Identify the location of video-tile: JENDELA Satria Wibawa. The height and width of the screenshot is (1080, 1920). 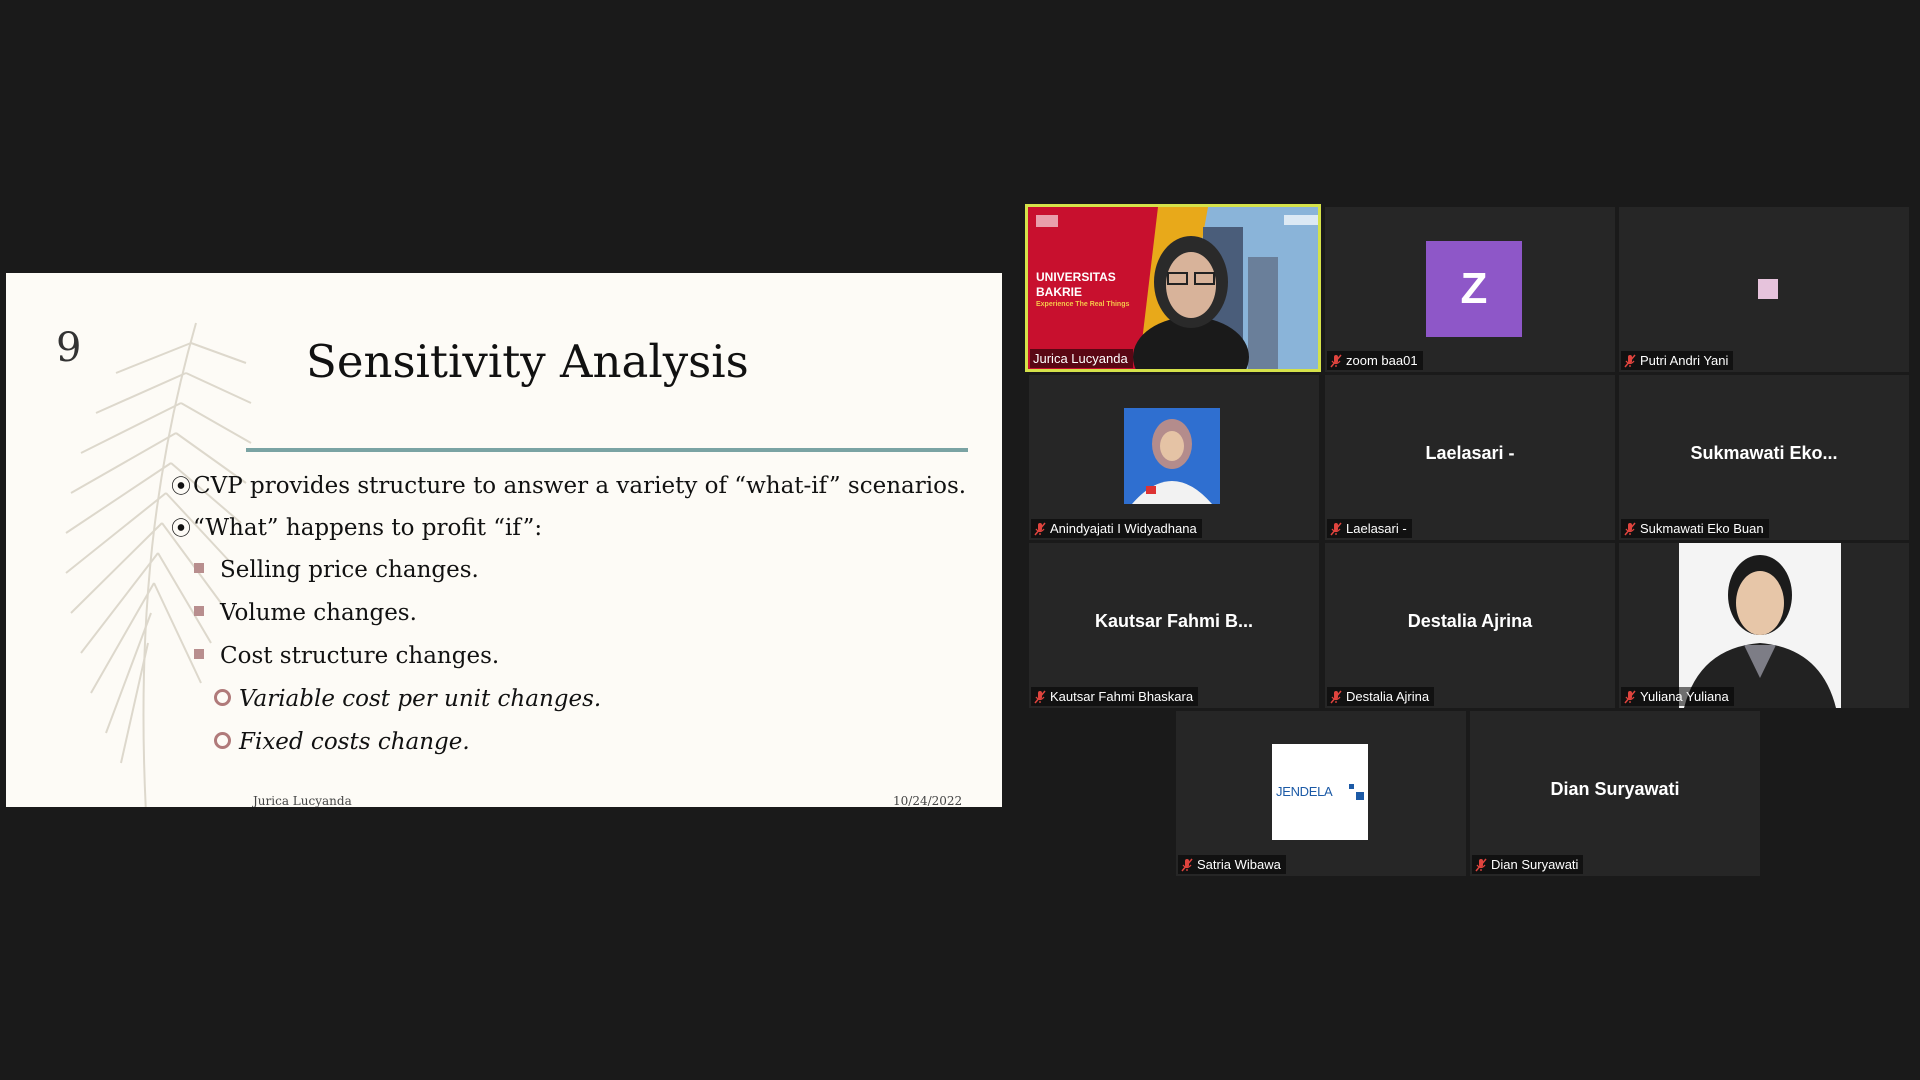
(1321, 793).